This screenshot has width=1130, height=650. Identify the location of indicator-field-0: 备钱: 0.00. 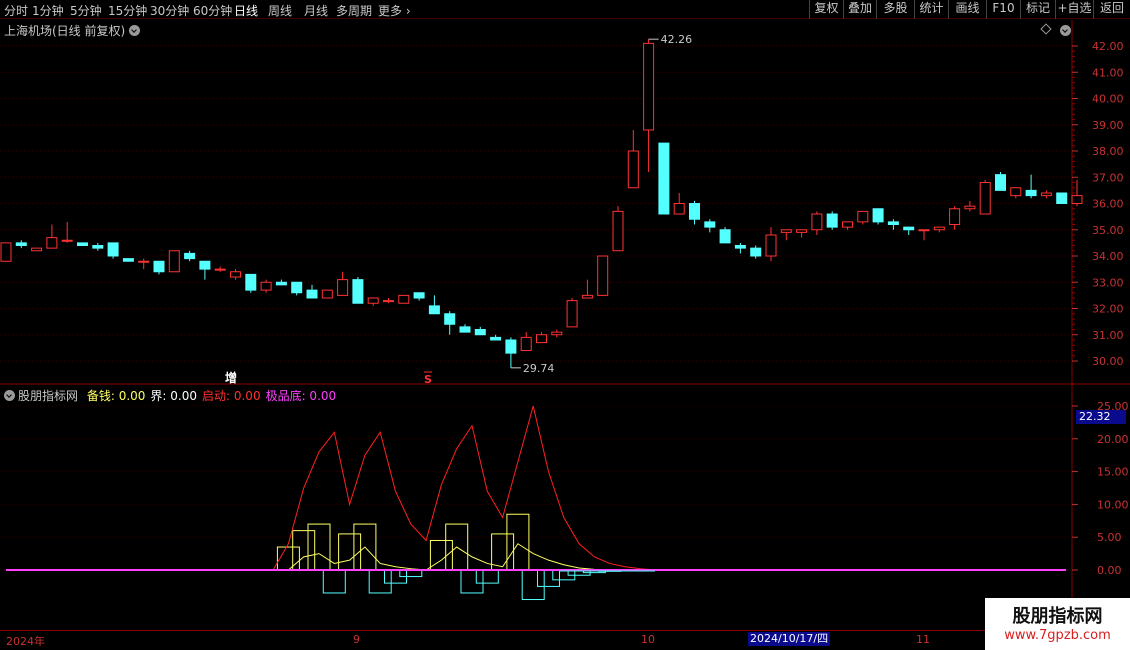
(116, 396).